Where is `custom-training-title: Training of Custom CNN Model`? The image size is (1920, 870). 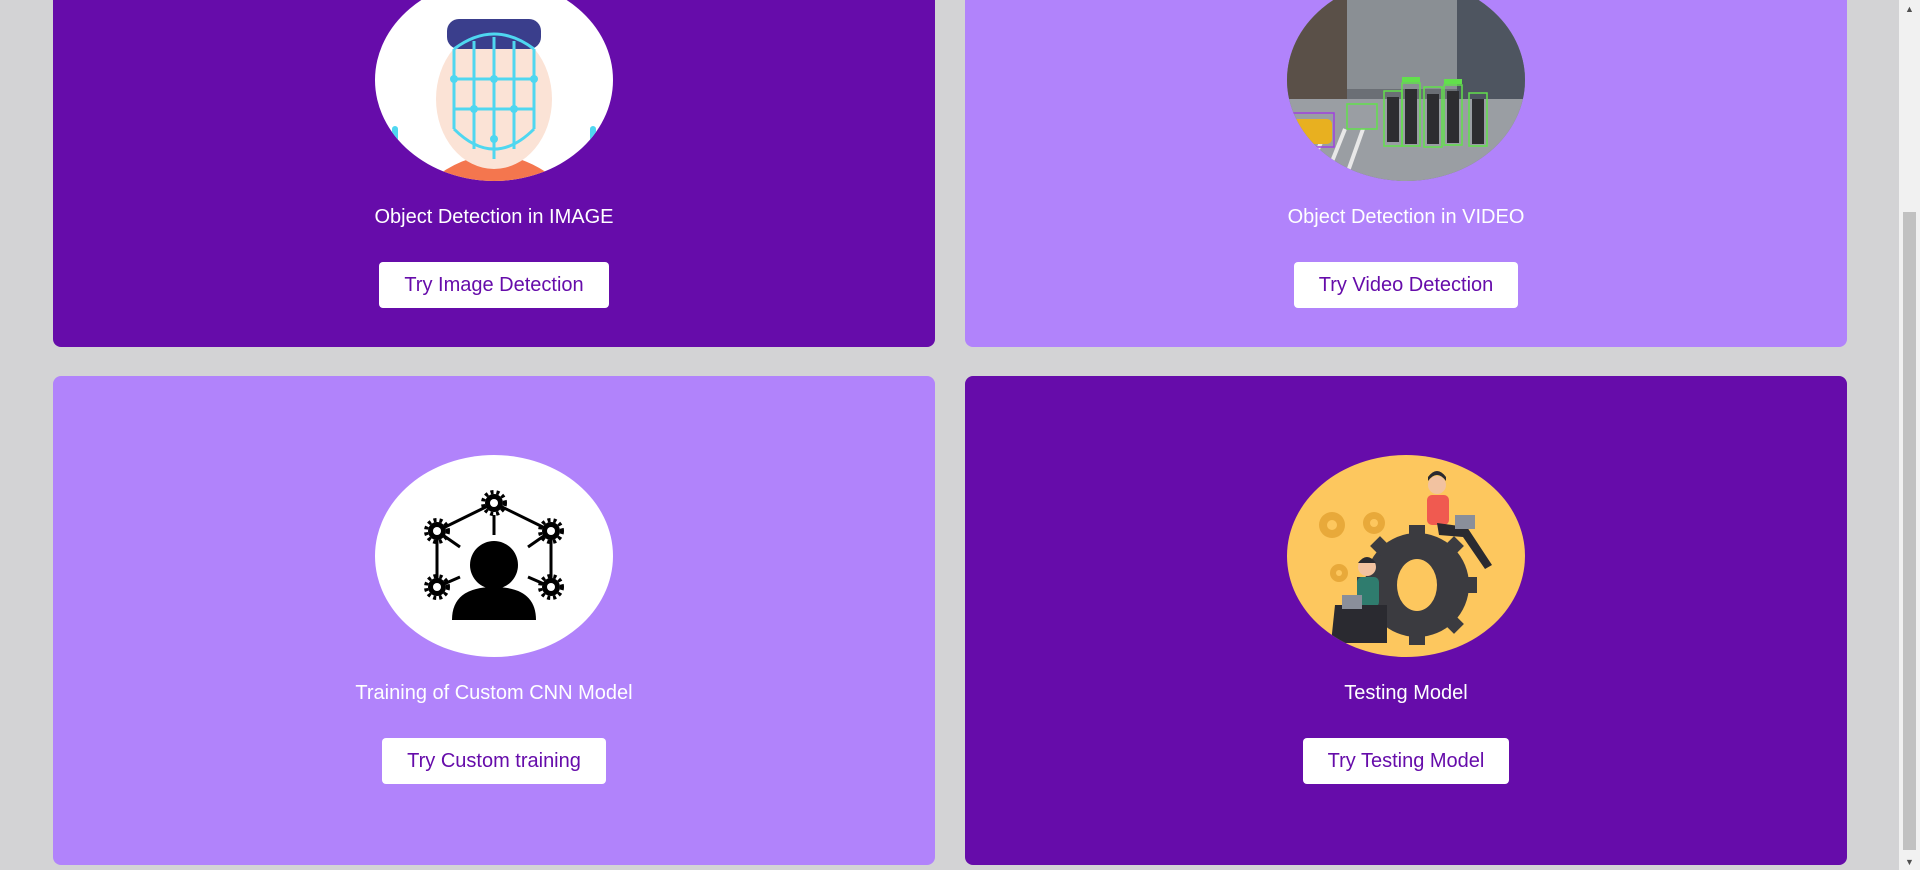 custom-training-title: Training of Custom CNN Model is located at coordinates (494, 693).